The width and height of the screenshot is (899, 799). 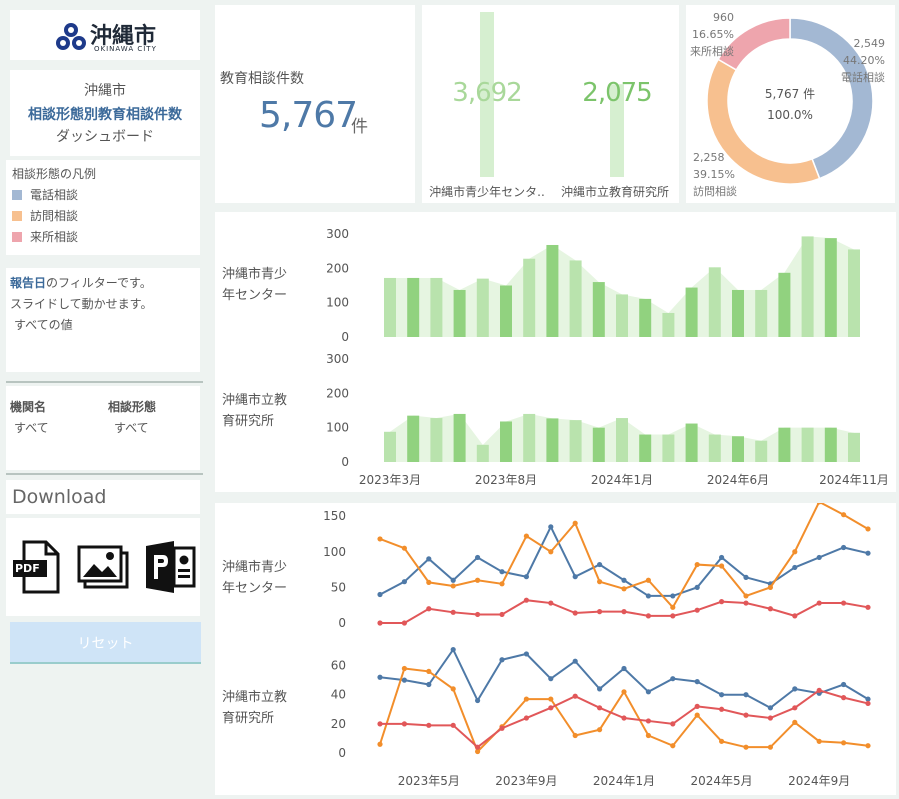 I want to click on org-category-label: 沖縄市青少年センタ.., so click(x=487, y=191).